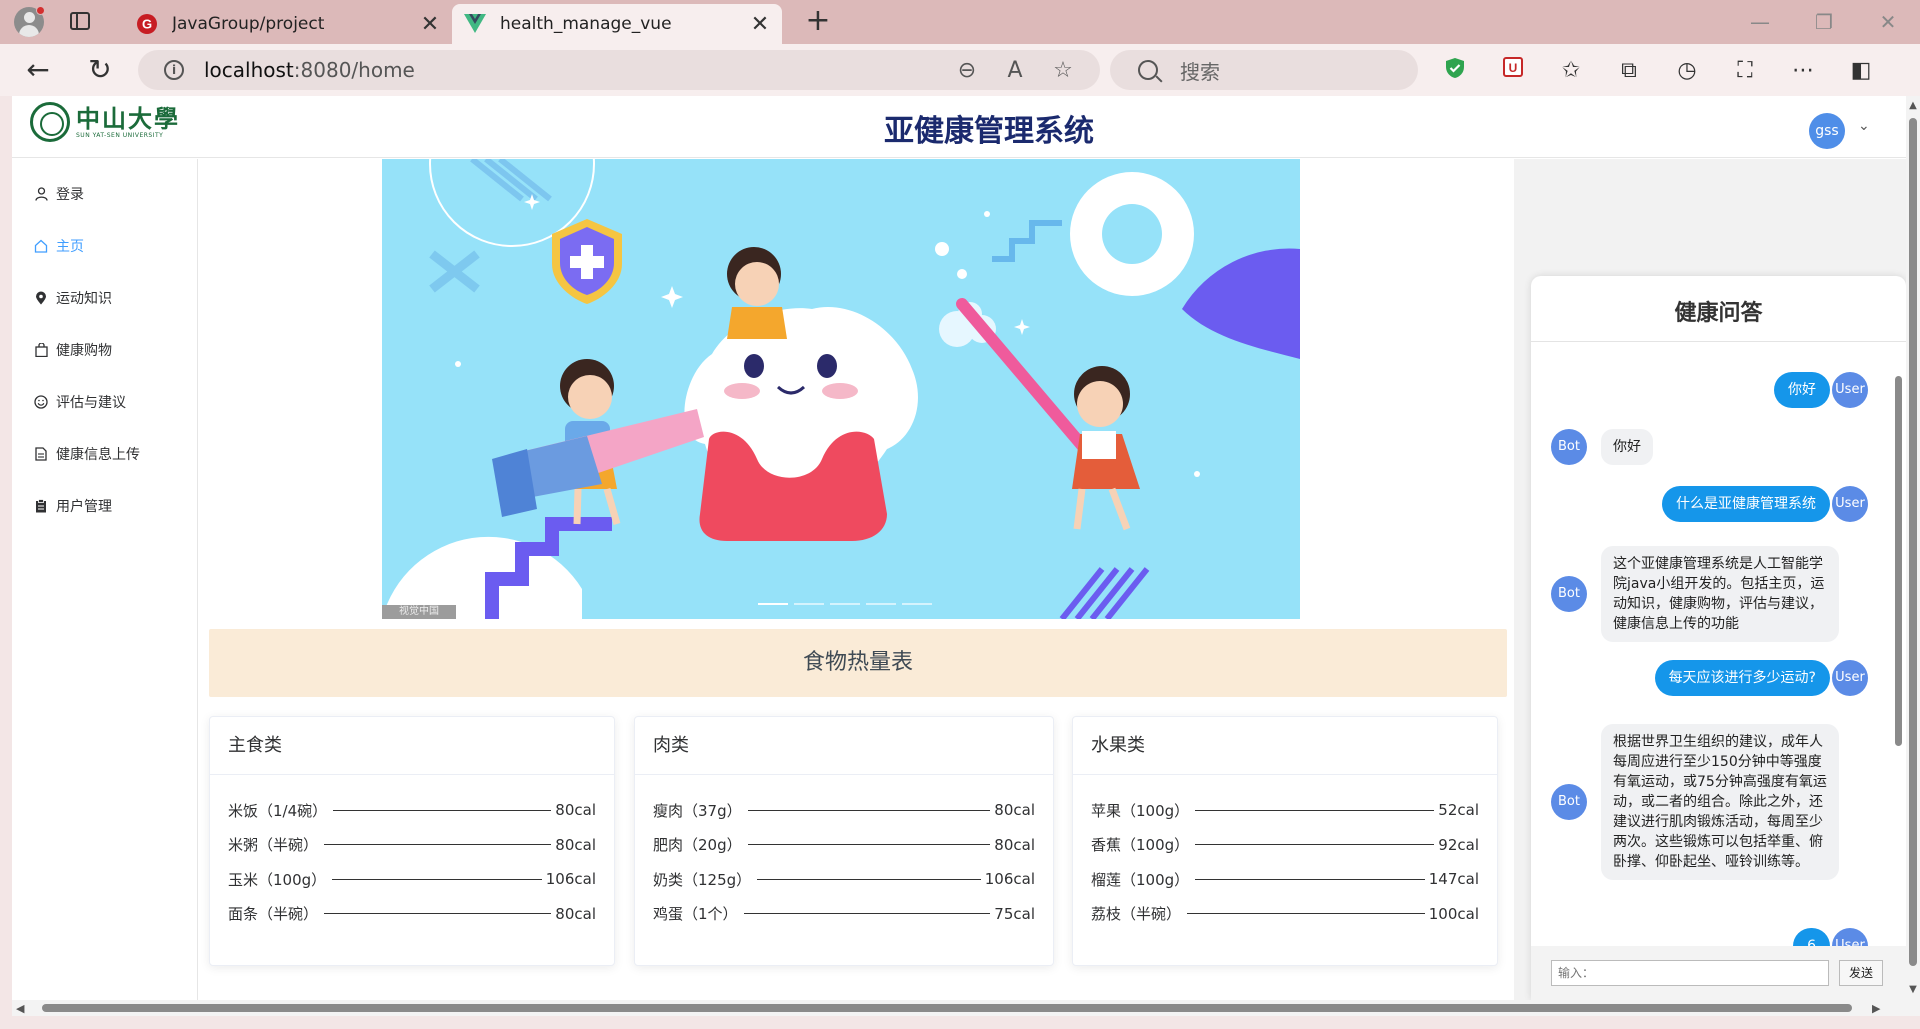  Describe the element at coordinates (41, 194) in the screenshot. I see `user-icon` at that location.